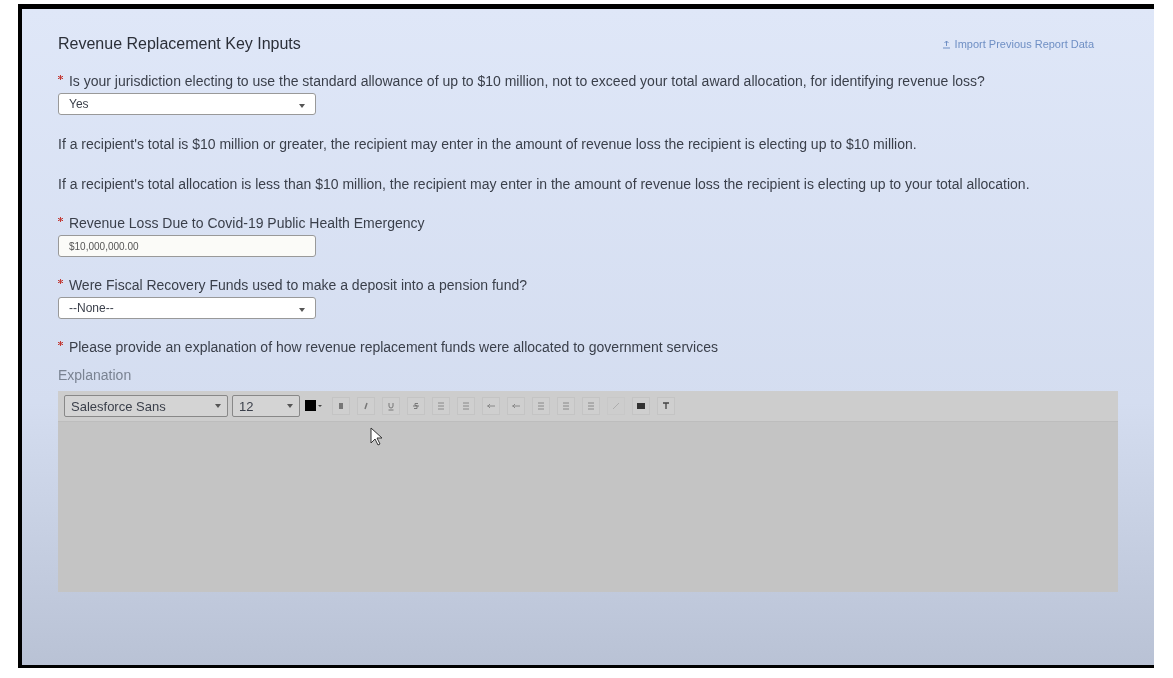  I want to click on align-left-icon, so click(541, 406).